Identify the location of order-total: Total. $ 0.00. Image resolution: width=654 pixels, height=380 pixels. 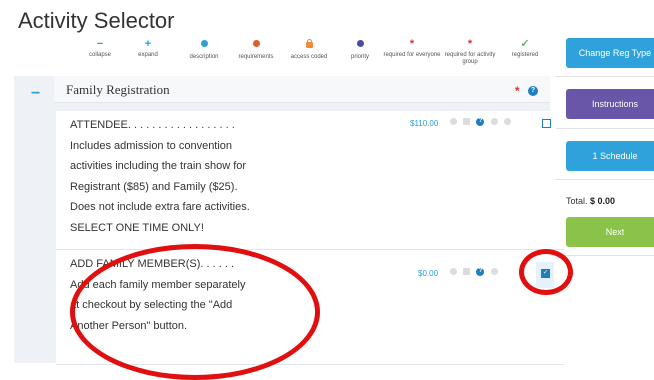
(590, 201).